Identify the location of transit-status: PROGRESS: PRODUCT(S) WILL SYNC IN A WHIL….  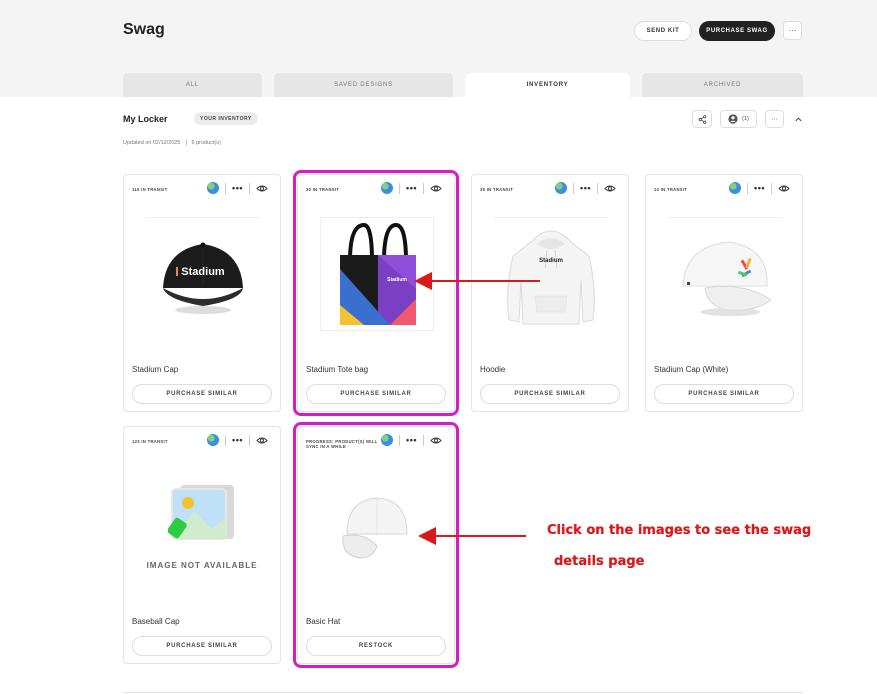
(342, 444).